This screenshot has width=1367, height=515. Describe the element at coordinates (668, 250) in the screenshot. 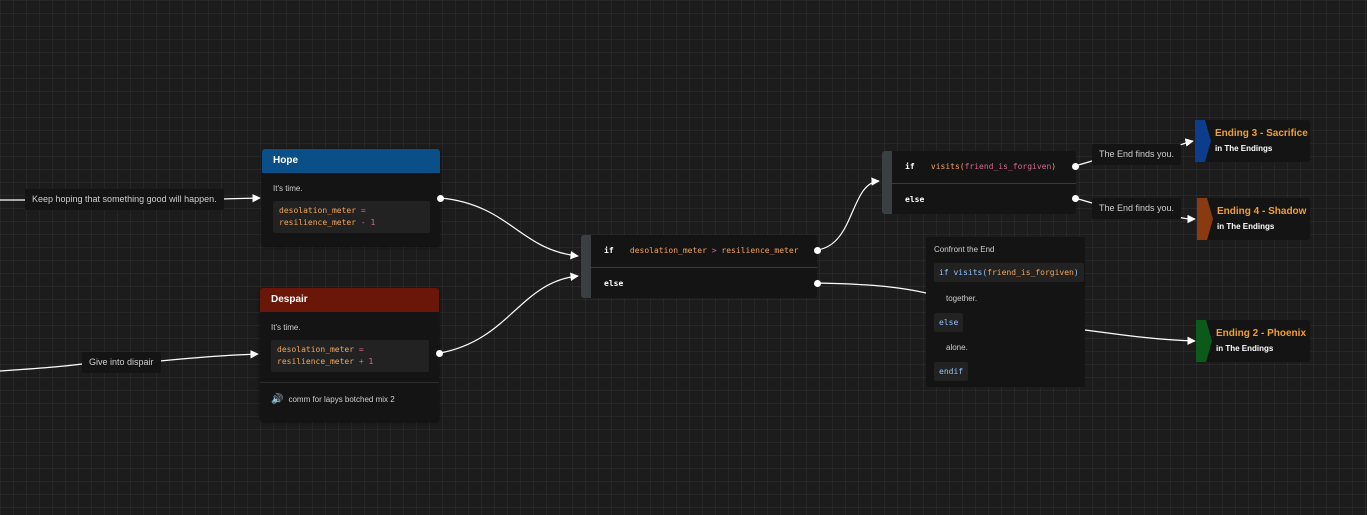

I see `cond-left: desolation_meter` at that location.